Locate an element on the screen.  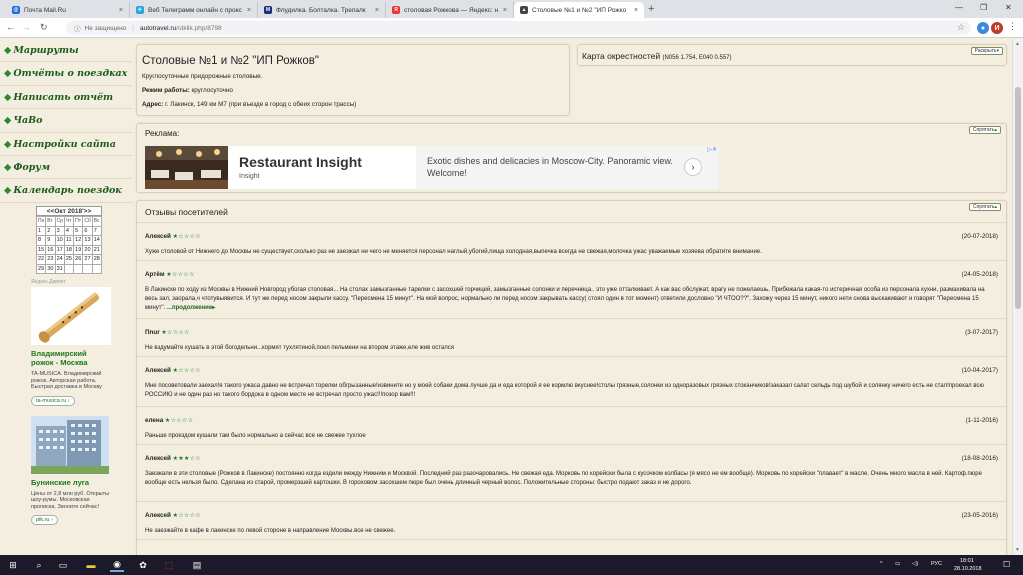
bookmark-star-icon: ☆ is located at coordinates (961, 27).